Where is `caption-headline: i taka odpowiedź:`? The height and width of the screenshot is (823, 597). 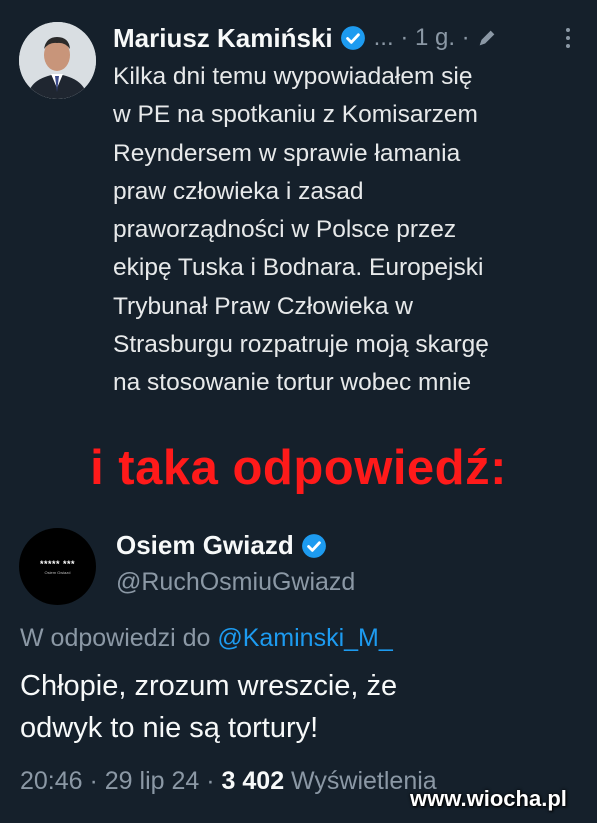
caption-headline: i taka odpowiedź: is located at coordinates (298, 468).